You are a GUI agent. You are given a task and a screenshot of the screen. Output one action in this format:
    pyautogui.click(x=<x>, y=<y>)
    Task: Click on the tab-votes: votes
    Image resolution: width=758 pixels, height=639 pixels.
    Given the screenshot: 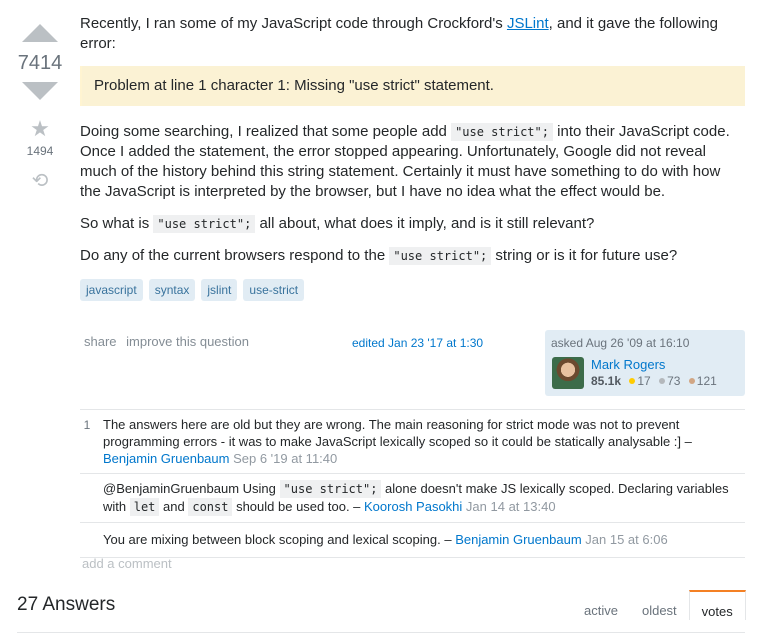 What is the action you would take?
    pyautogui.click(x=717, y=605)
    